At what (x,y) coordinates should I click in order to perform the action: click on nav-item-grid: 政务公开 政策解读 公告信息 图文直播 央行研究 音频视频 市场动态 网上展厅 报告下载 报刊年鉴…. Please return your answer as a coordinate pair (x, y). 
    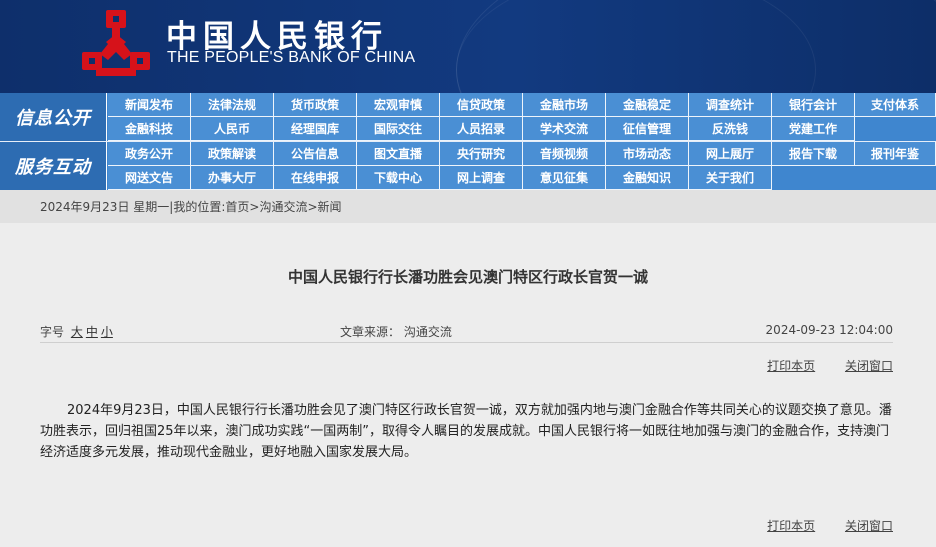
    Looking at the image, I should click on (522, 166).